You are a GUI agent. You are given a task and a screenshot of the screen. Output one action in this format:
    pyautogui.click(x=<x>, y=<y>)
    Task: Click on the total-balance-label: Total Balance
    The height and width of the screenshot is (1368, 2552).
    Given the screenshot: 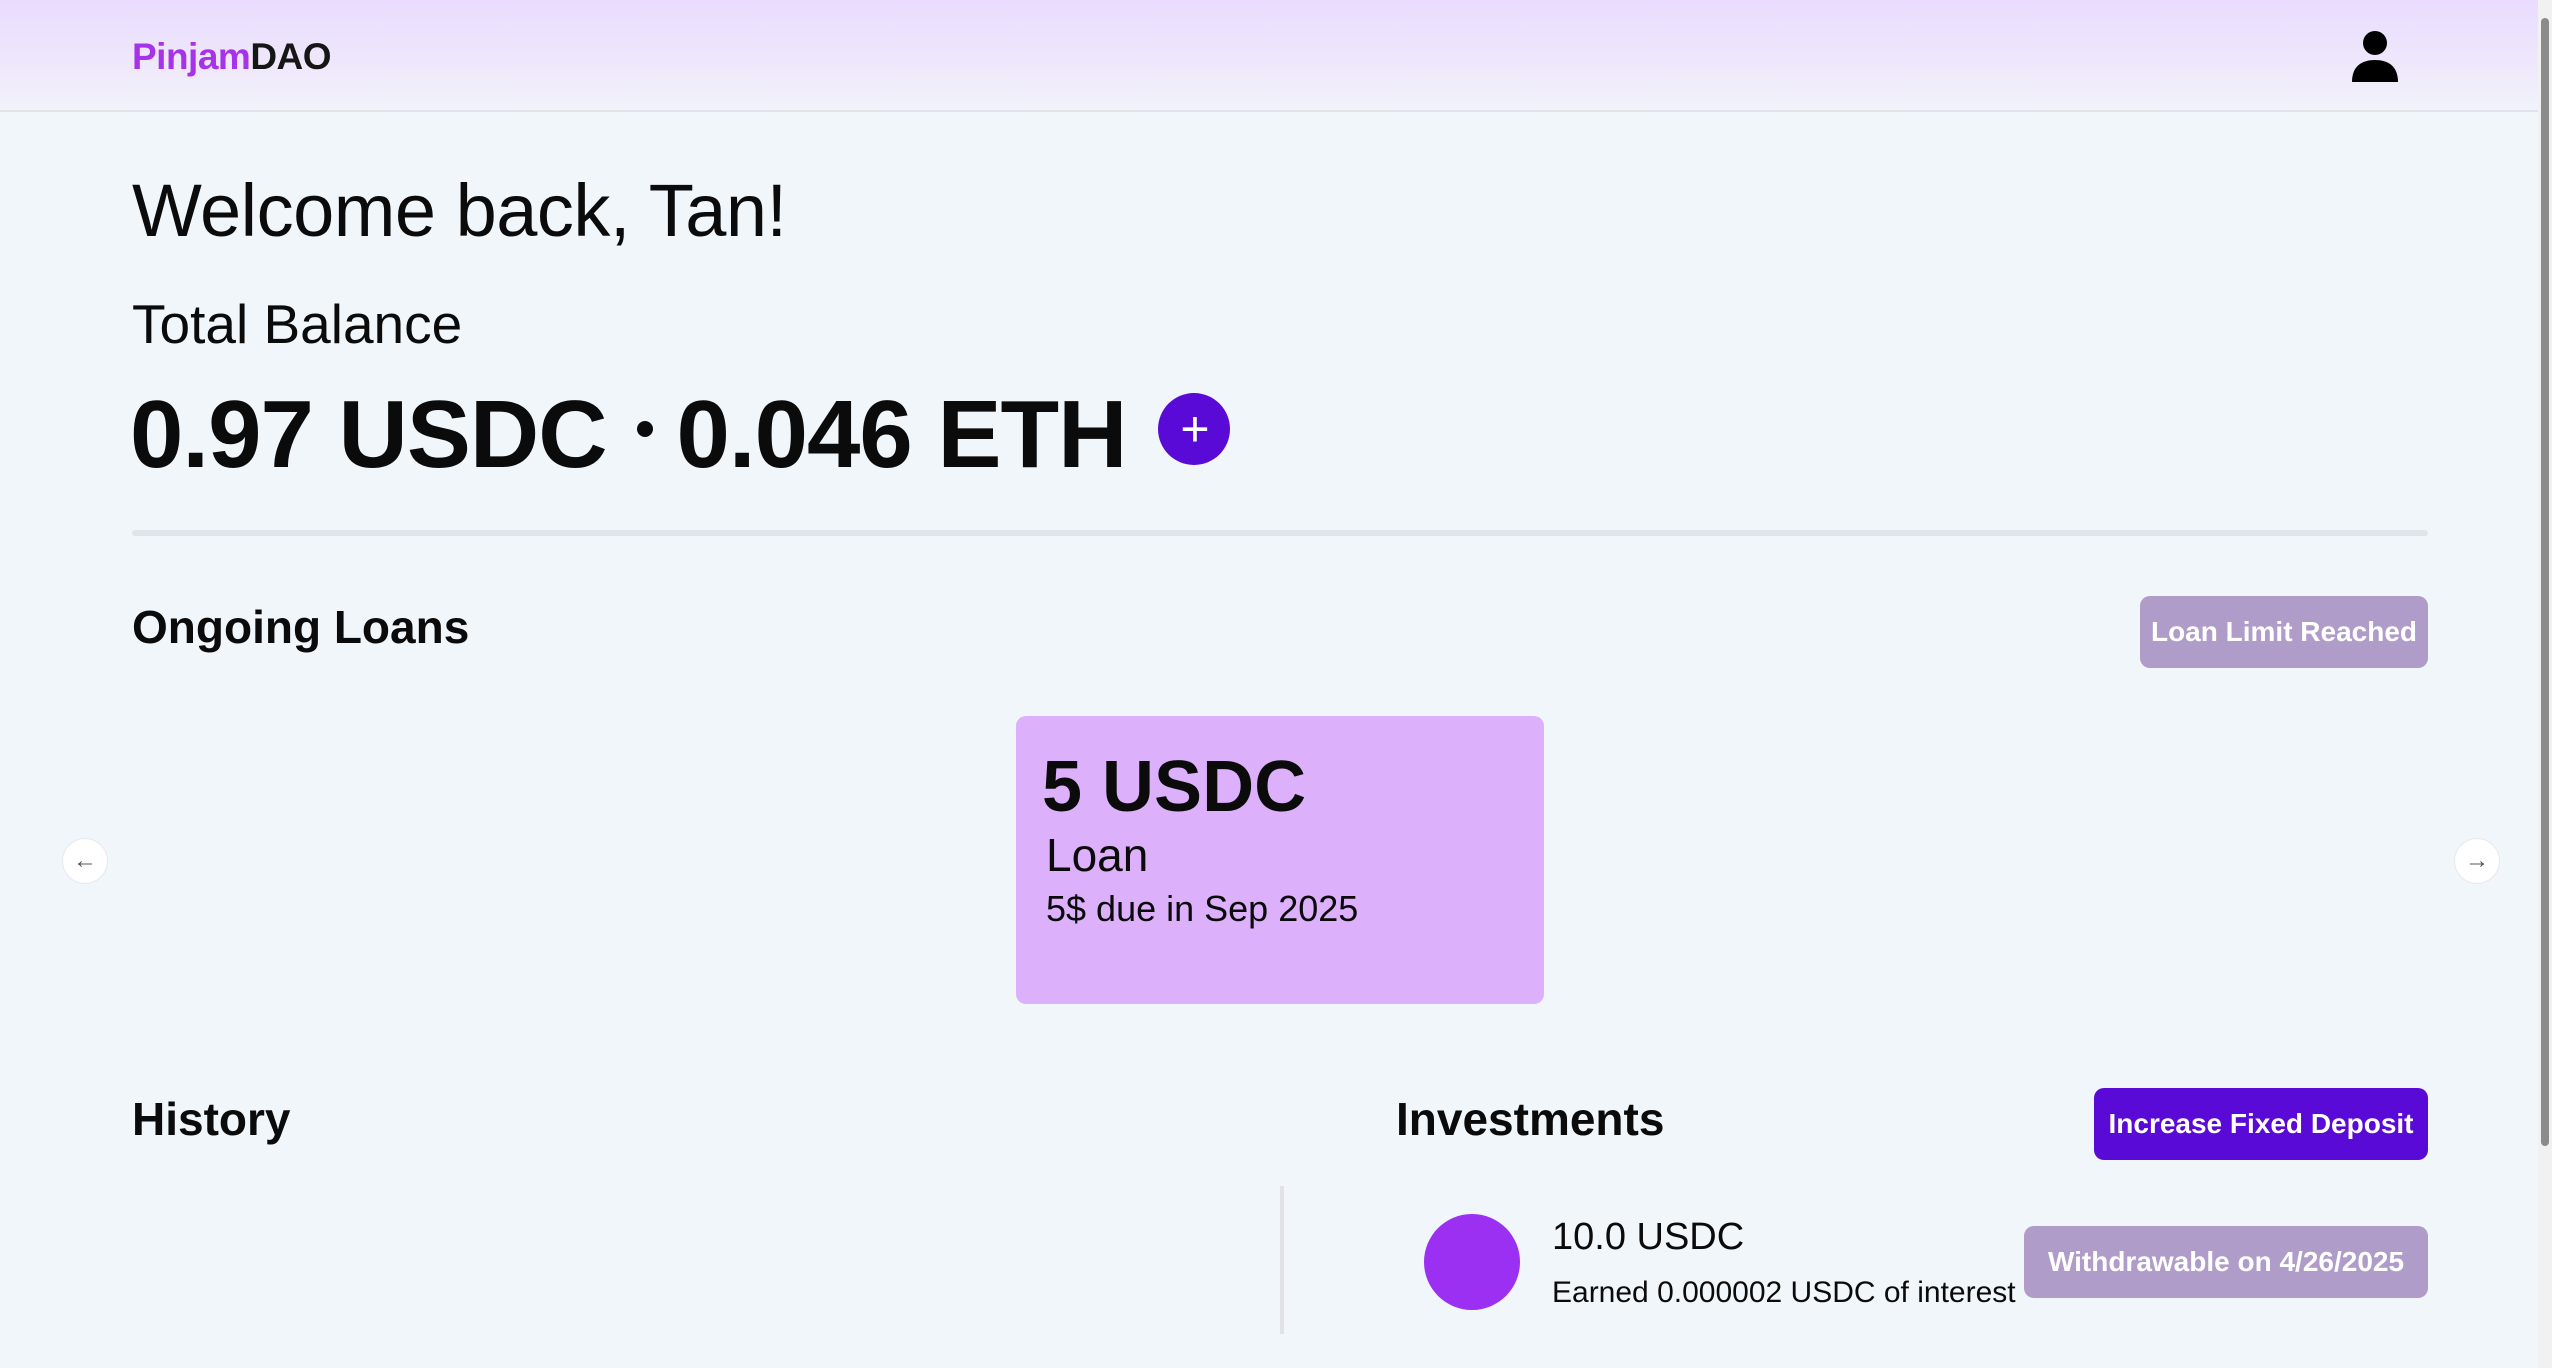 What is the action you would take?
    pyautogui.click(x=297, y=324)
    